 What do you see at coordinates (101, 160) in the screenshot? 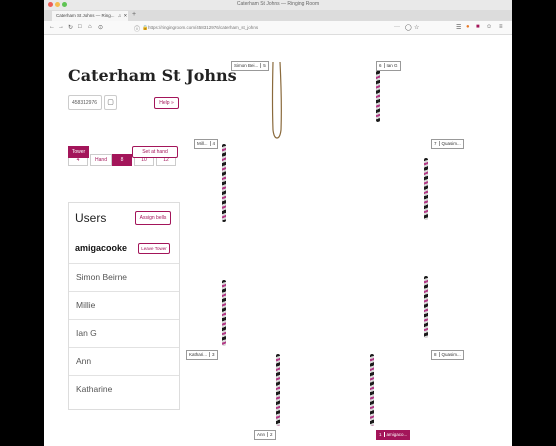
I see `tab-hand: Hand` at bounding box center [101, 160].